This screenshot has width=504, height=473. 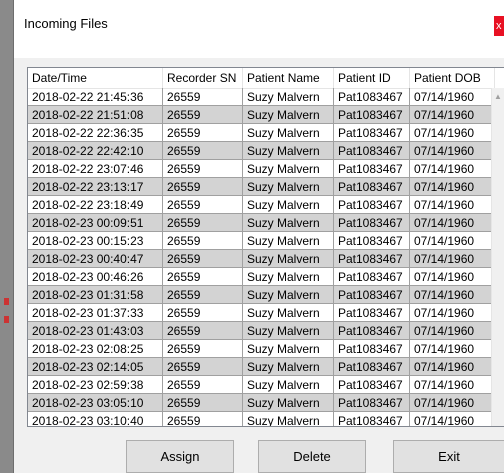 What do you see at coordinates (95, 313) in the screenshot?
I see `table-cell: 2018-02-23 01:37:33` at bounding box center [95, 313].